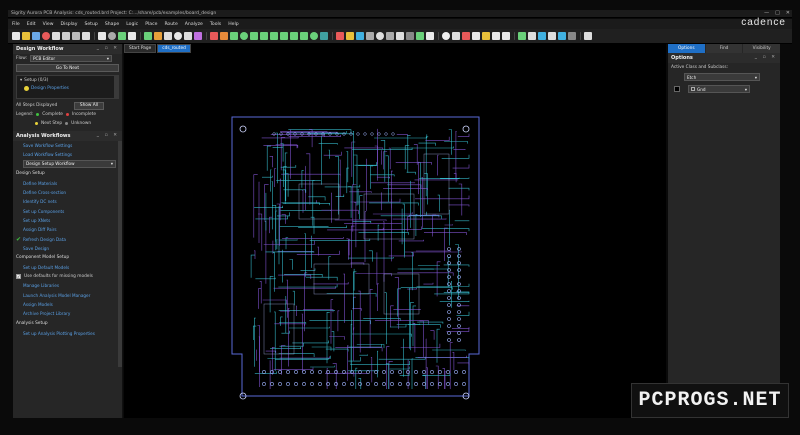 The image size is (800, 435). I want to click on workflow-step: Set up Default Models, so click(67, 267).